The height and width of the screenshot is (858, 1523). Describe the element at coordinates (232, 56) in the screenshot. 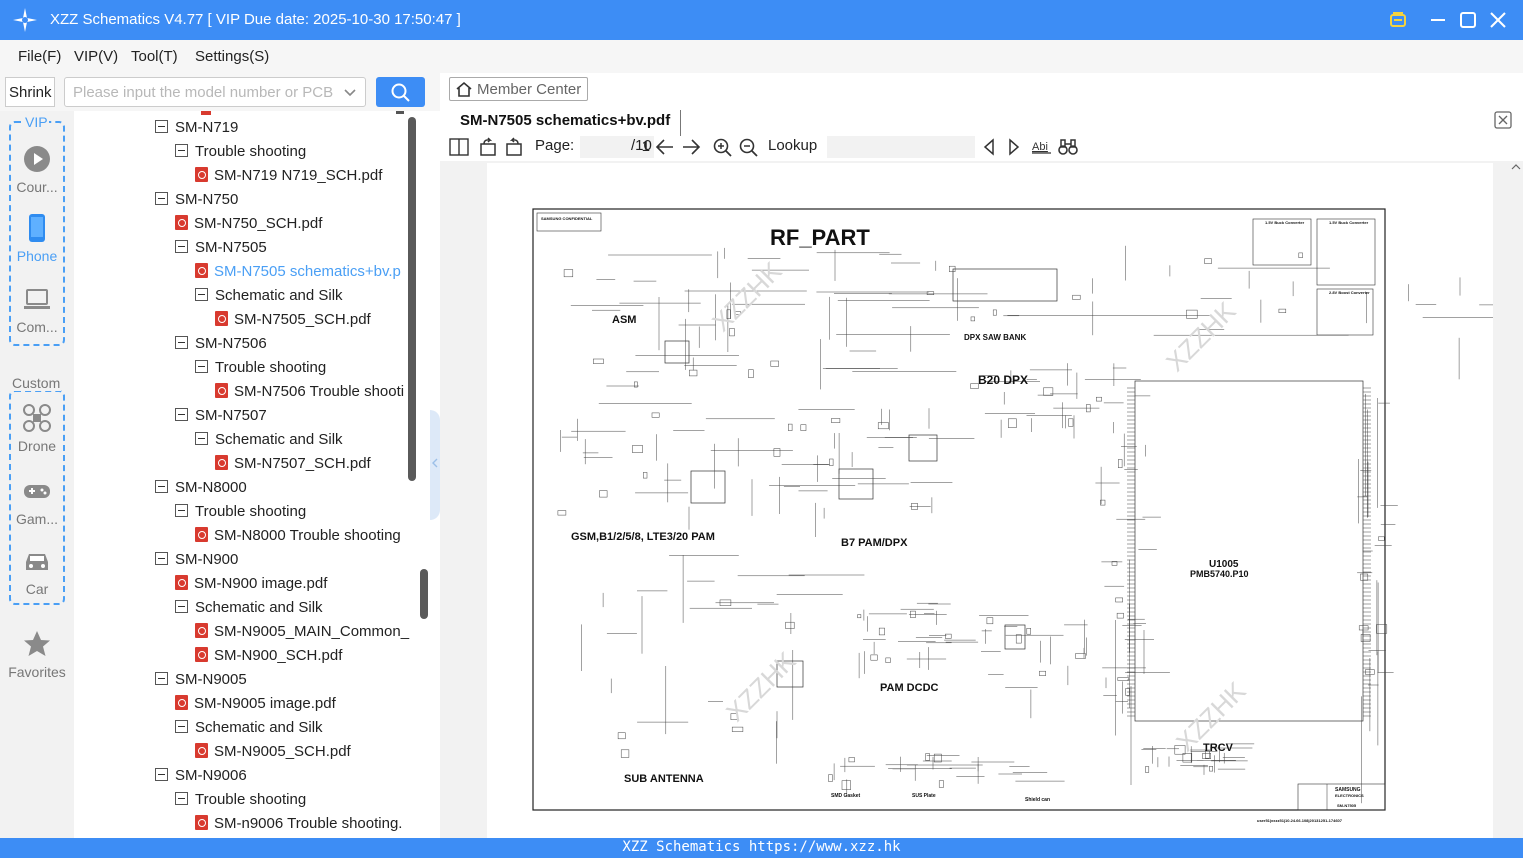

I see `menu-settings: Settings(S)` at that location.